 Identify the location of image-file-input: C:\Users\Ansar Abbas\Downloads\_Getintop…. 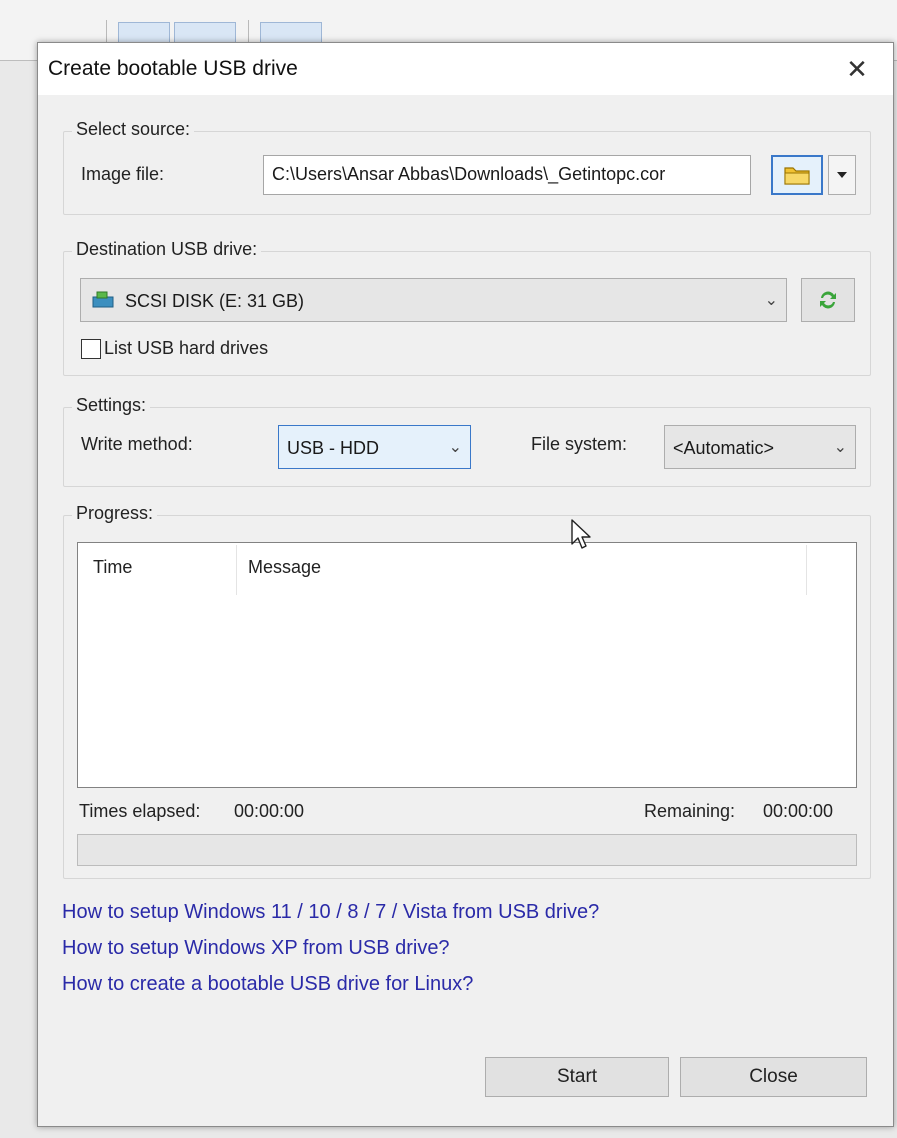
(507, 175).